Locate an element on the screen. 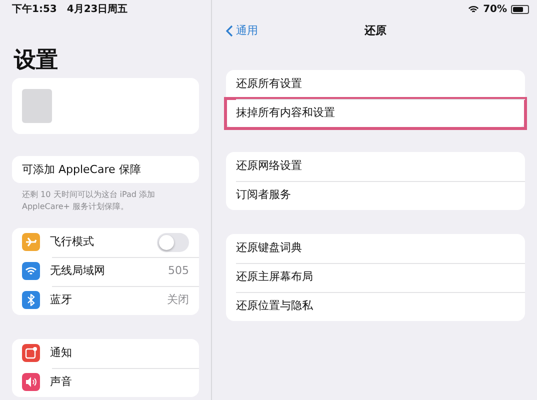 Image resolution: width=537 pixels, height=400 pixels. row-label: 声音 is located at coordinates (61, 382).